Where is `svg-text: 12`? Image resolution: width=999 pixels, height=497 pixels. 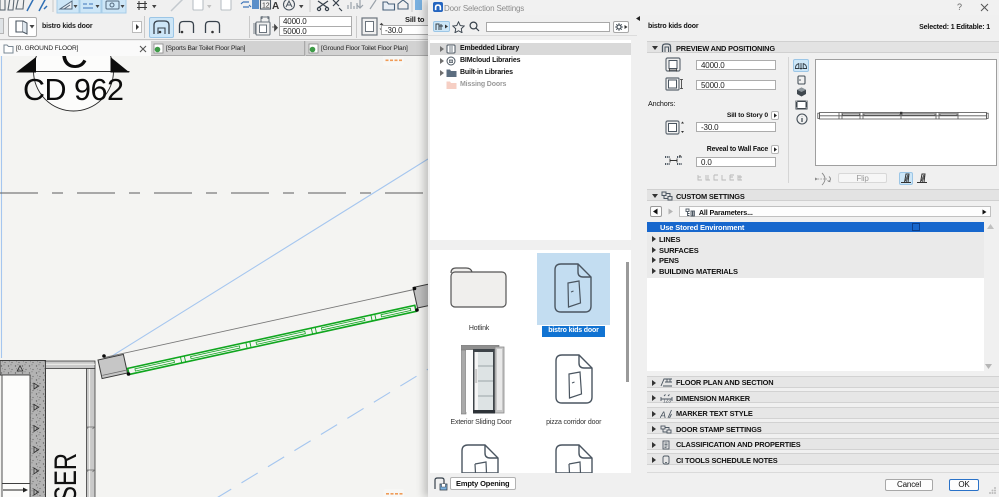 svg-text: 12 is located at coordinates (266, 6).